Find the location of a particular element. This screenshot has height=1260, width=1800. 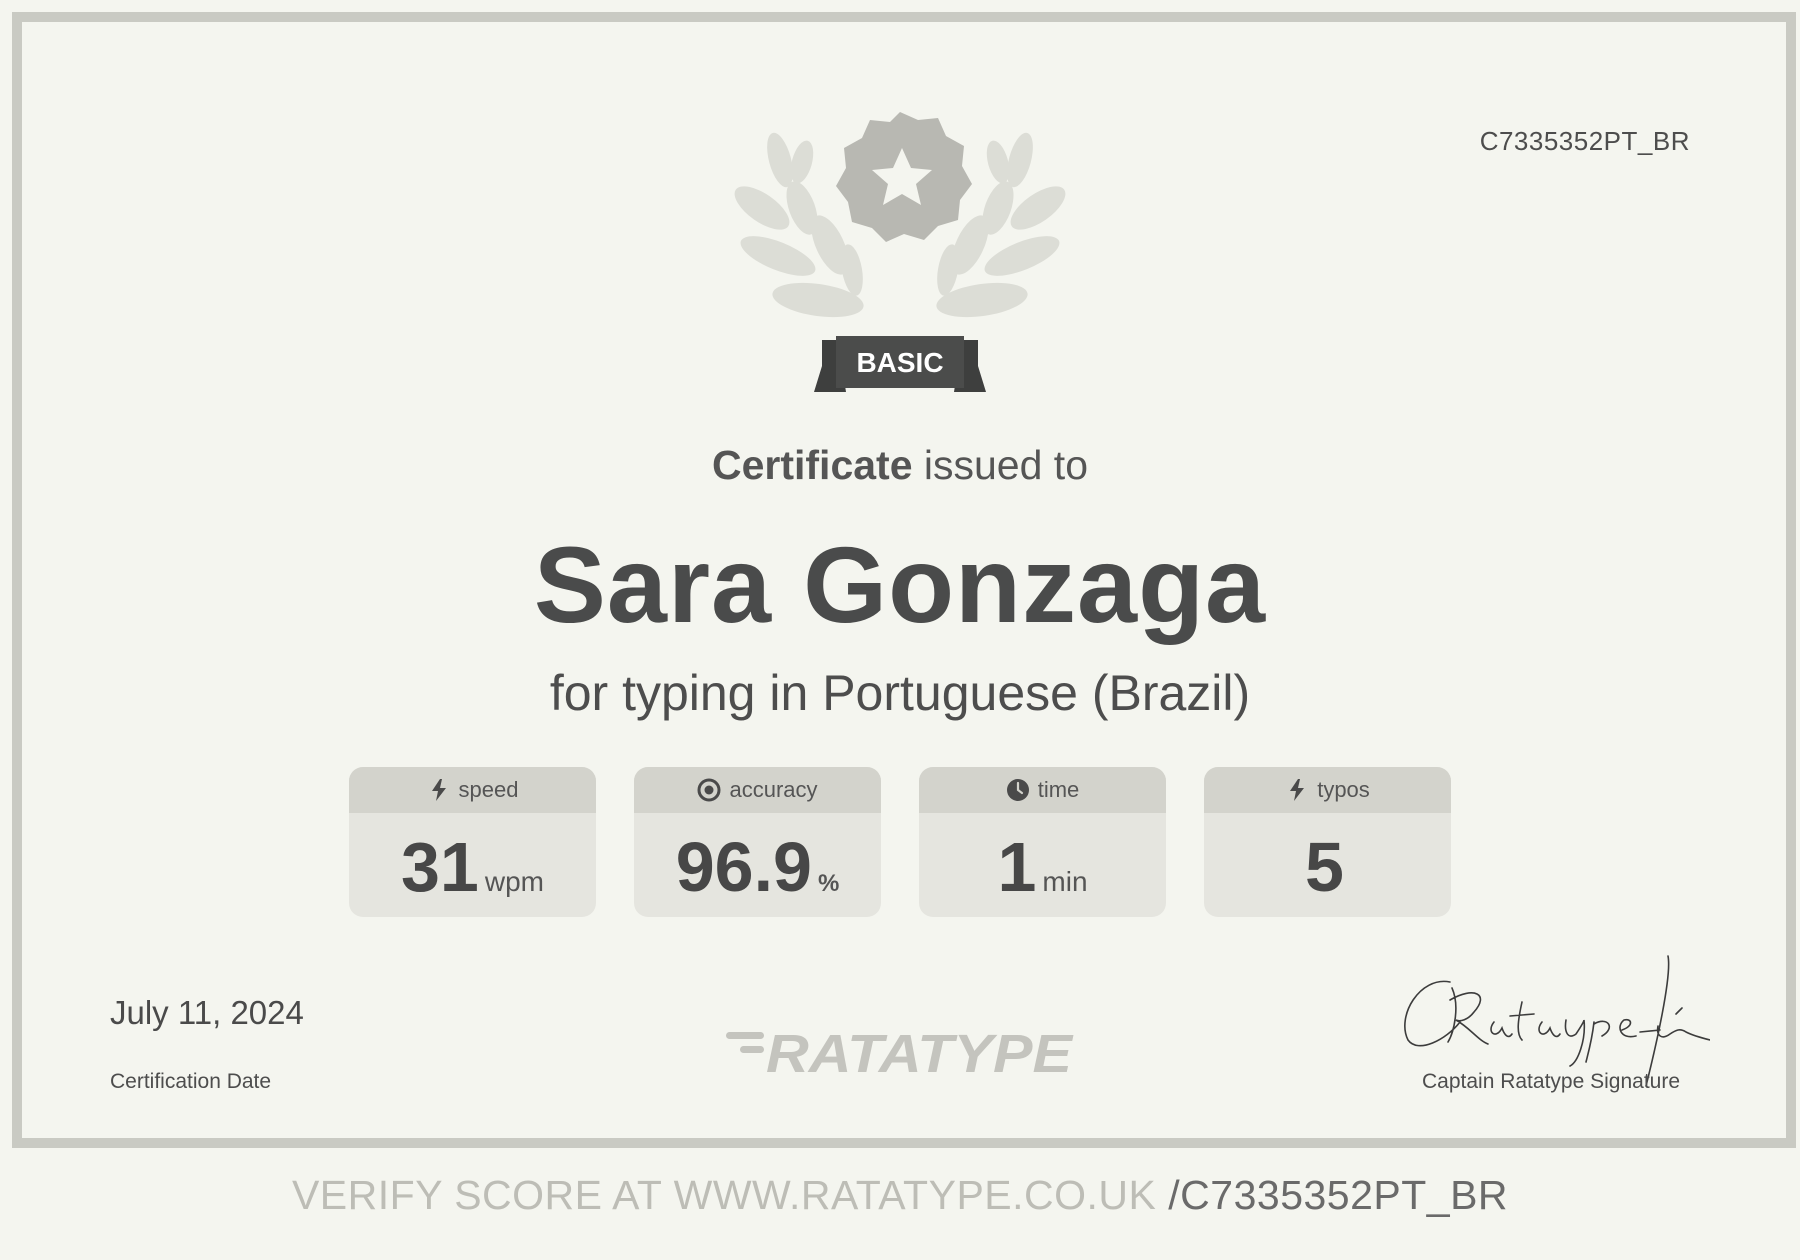

star-seal-icon is located at coordinates (904, 177).